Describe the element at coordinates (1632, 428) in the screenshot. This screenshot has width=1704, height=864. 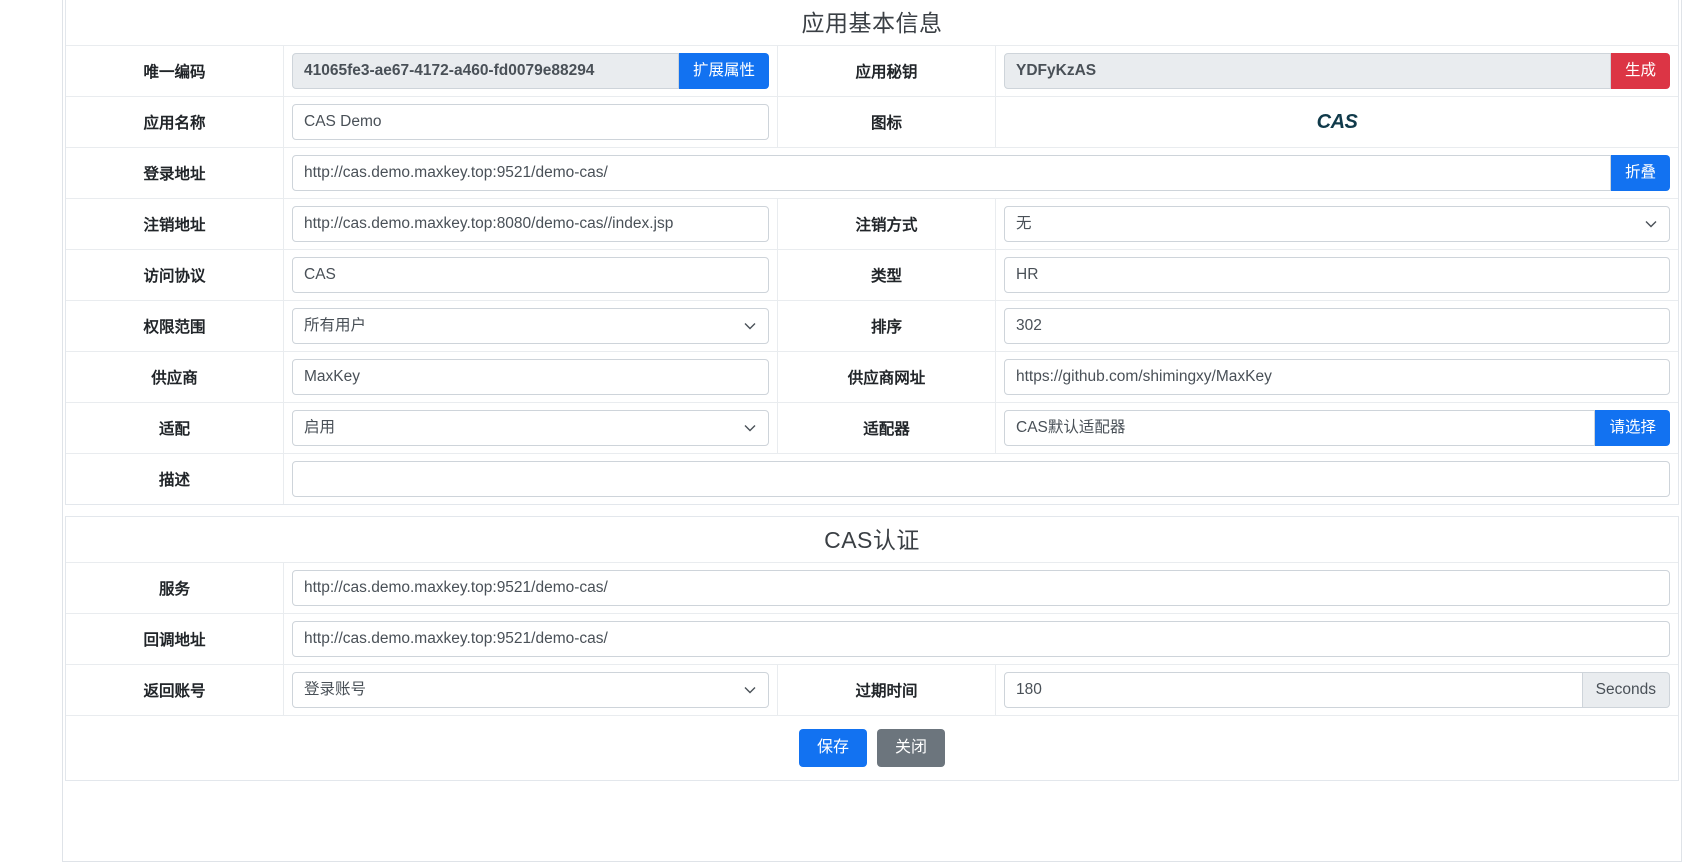
I see `select-adapter-button: 请选择` at that location.